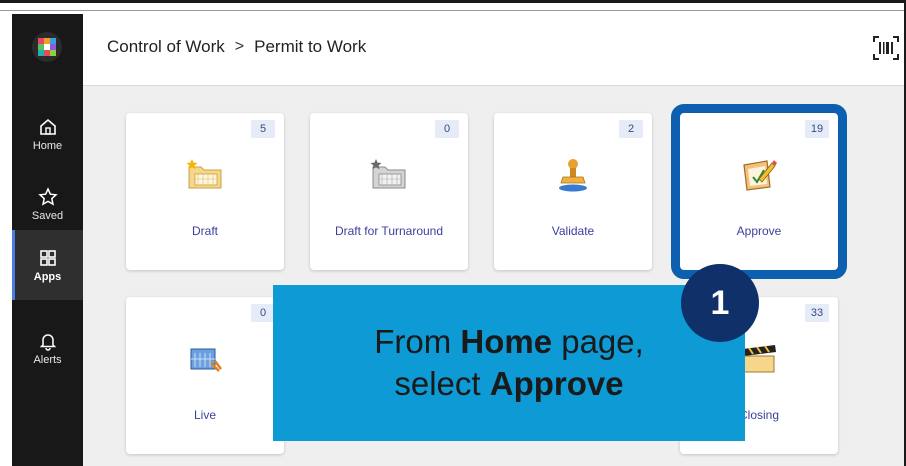 Image resolution: width=906 pixels, height=466 pixels. I want to click on top-header: Control of Work > Permit to Work, so click(493, 48).